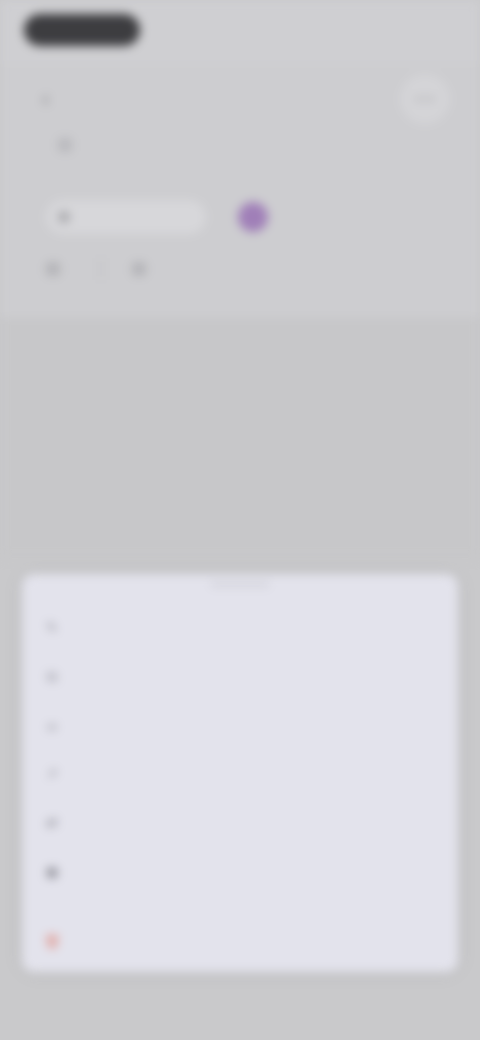  What do you see at coordinates (240, 628) in the screenshot?
I see `sheet-item-edit: ✎` at bounding box center [240, 628].